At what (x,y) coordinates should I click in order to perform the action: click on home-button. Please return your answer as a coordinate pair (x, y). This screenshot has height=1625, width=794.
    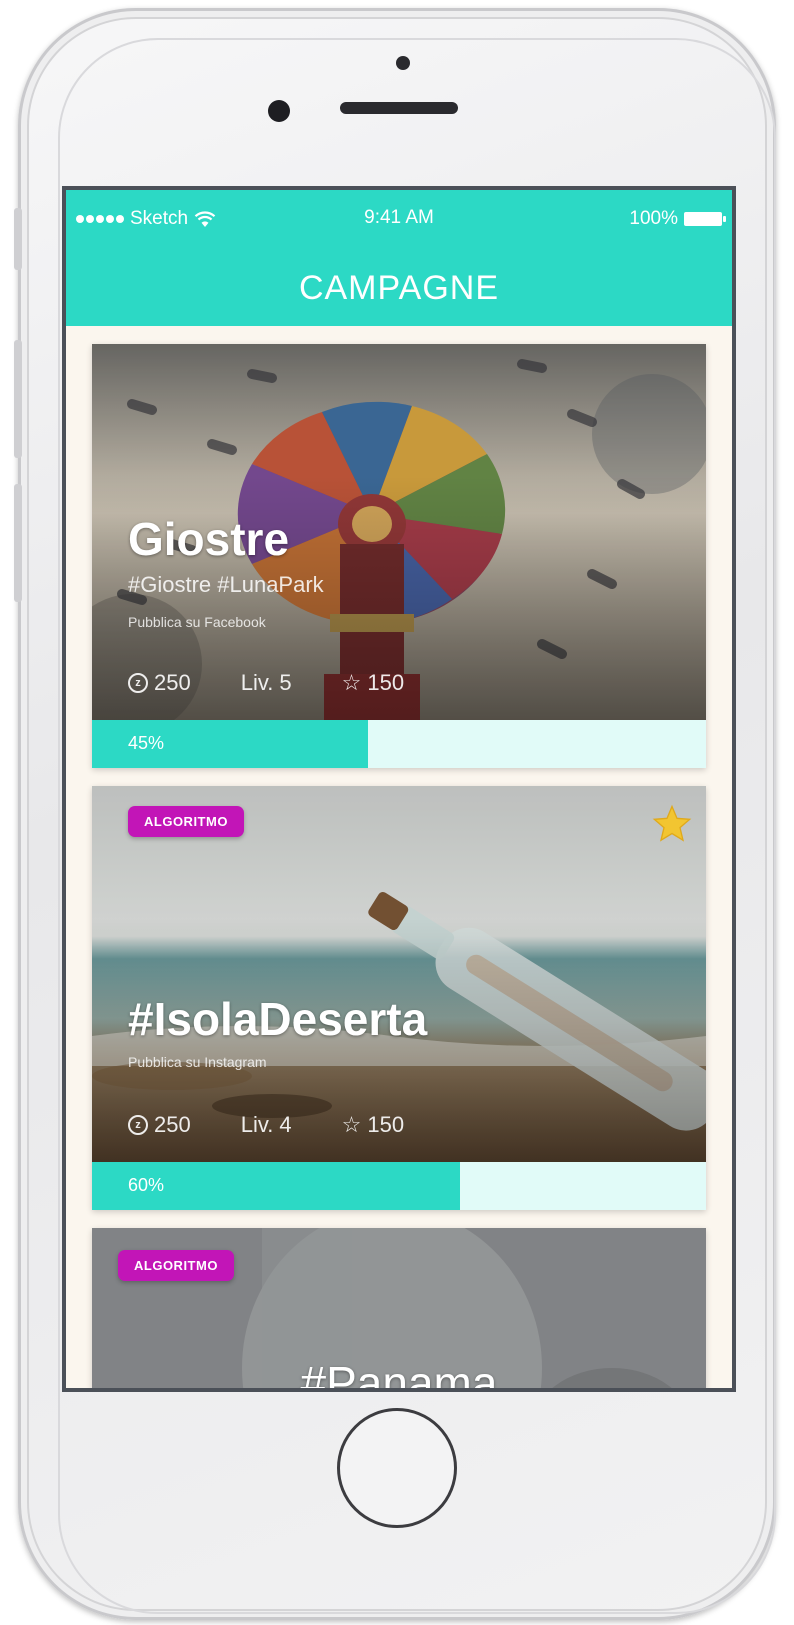
    Looking at the image, I should click on (397, 1468).